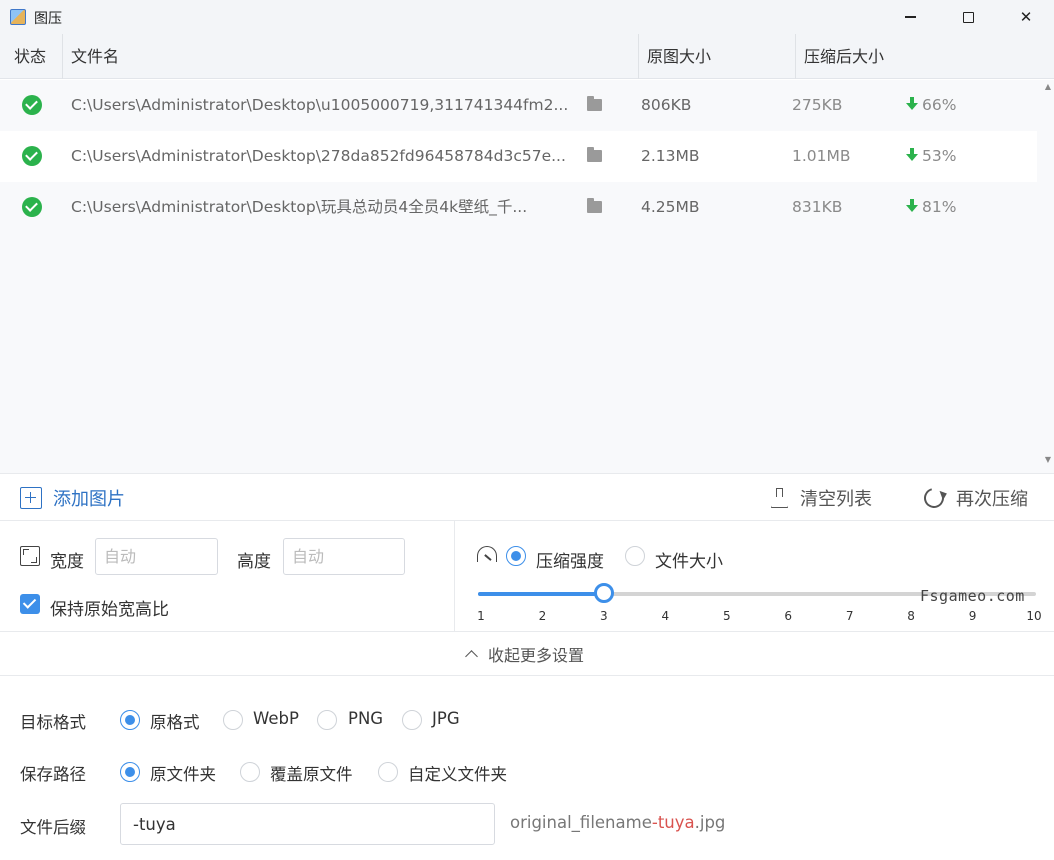  What do you see at coordinates (89, 499) in the screenshot?
I see `add-image-label: 添加图片` at bounding box center [89, 499].